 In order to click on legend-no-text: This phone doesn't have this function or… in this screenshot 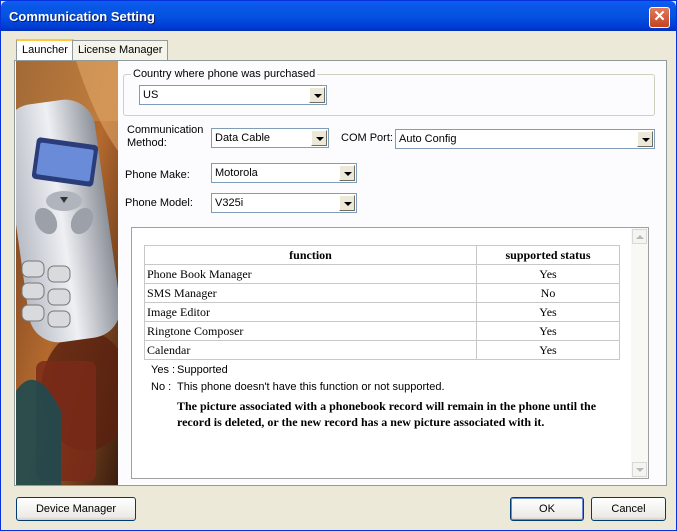, I will do `click(311, 387)`.